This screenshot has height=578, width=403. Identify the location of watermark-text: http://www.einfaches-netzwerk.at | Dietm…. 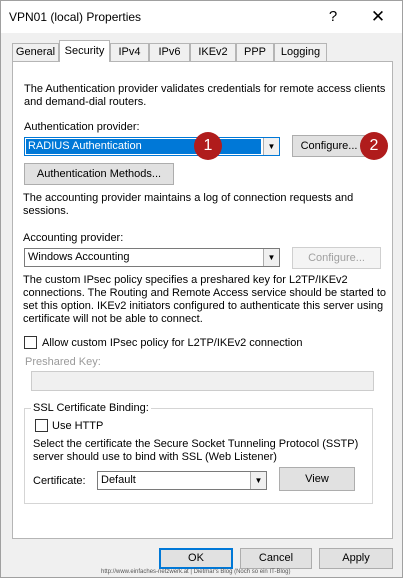
(196, 572).